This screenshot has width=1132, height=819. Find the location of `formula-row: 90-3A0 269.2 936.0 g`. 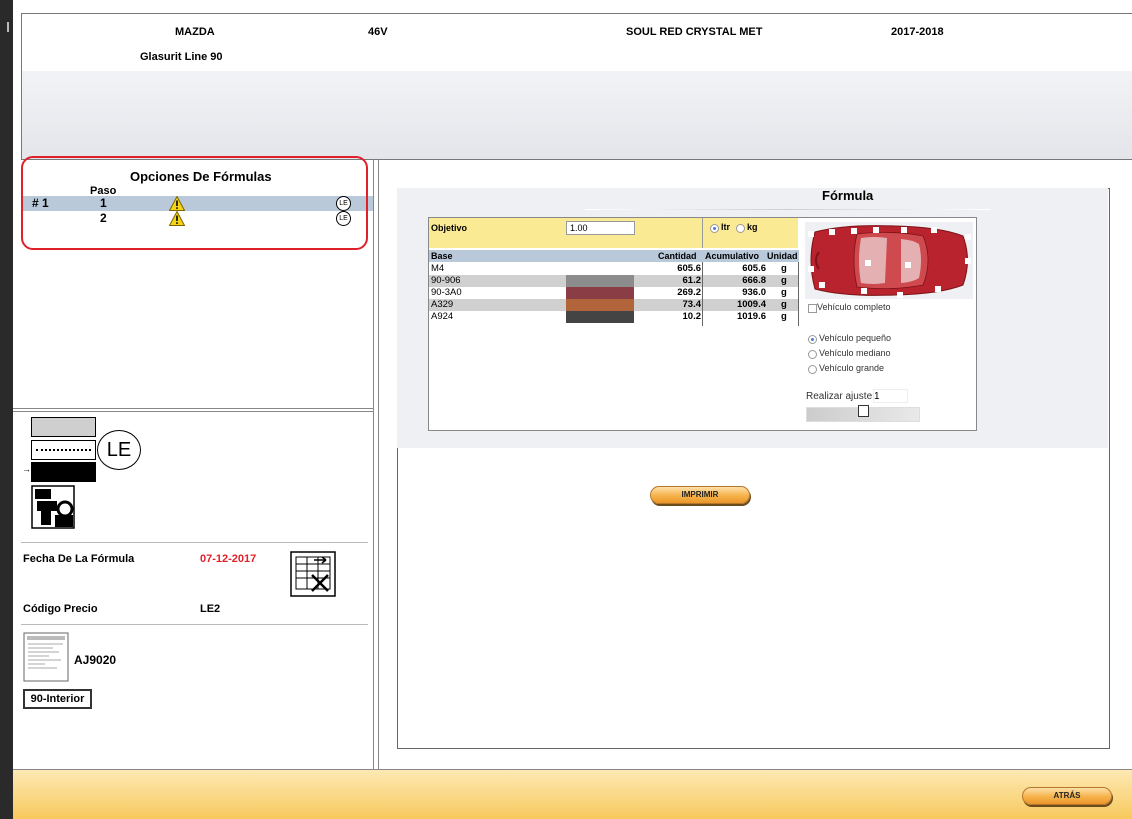

formula-row: 90-3A0 269.2 936.0 g is located at coordinates (614, 293).